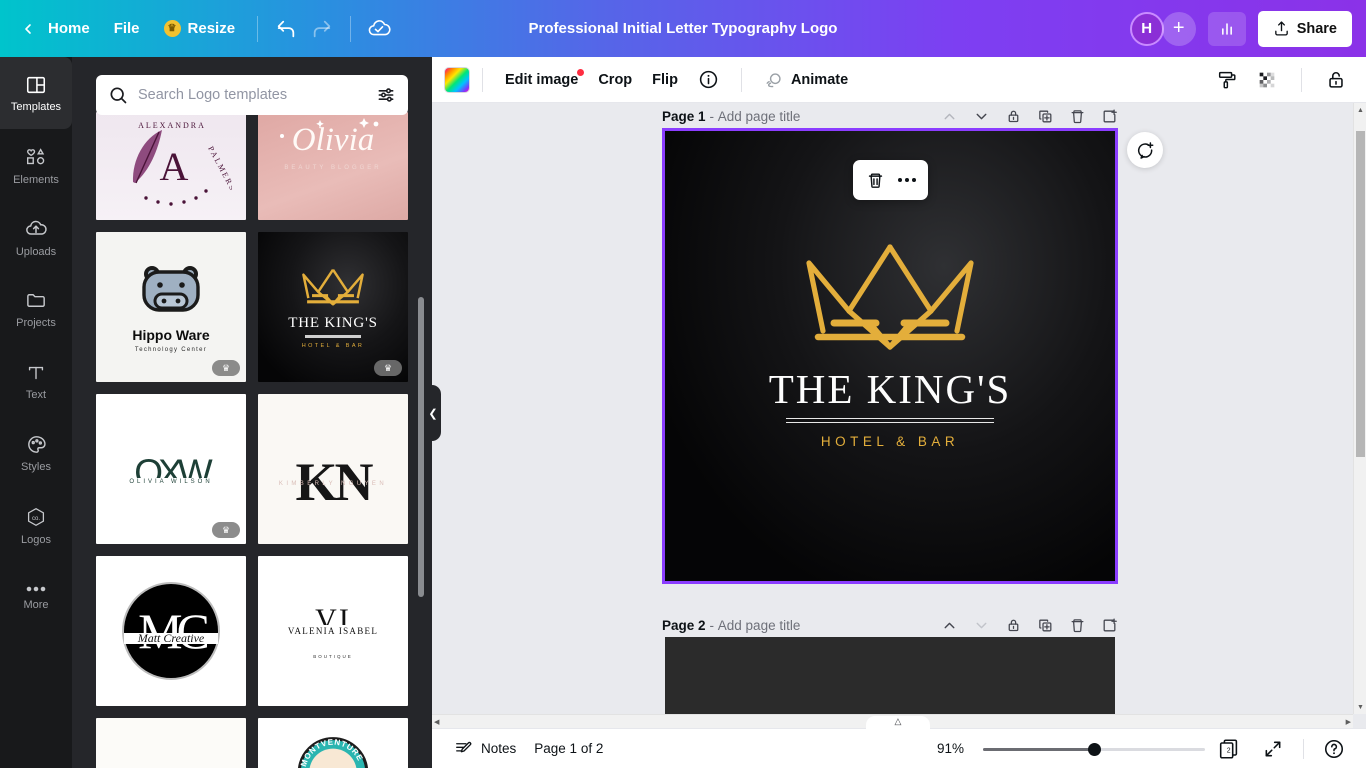  What do you see at coordinates (69, 28) in the screenshot?
I see `home-button: Home` at bounding box center [69, 28].